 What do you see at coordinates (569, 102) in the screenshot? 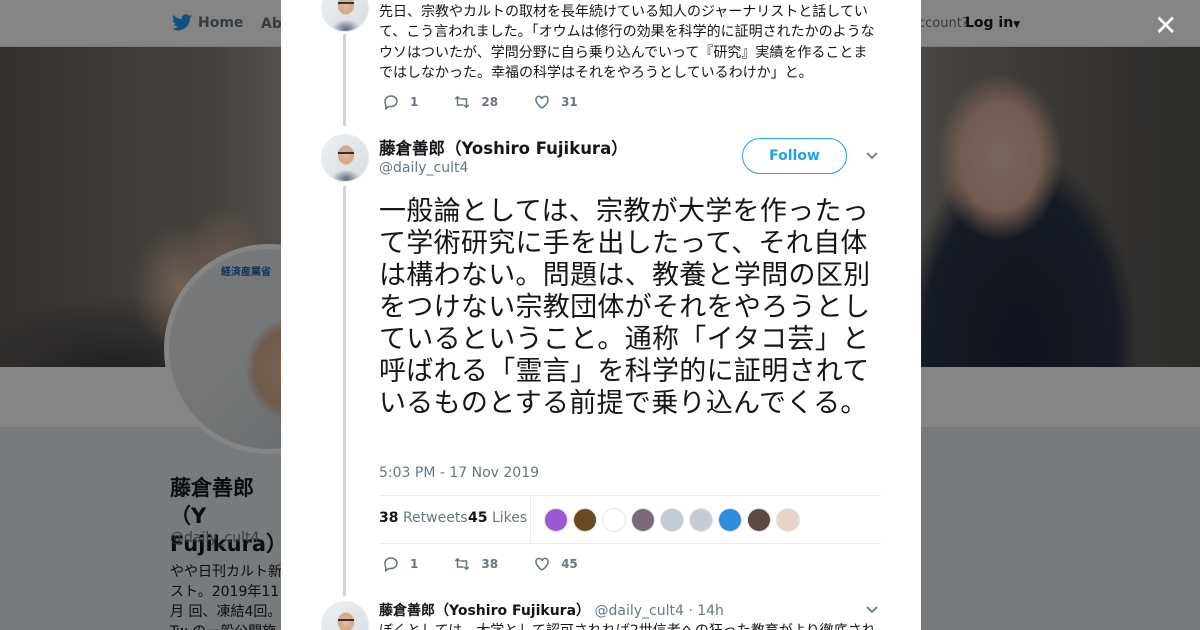
I see `like-count: 31` at bounding box center [569, 102].